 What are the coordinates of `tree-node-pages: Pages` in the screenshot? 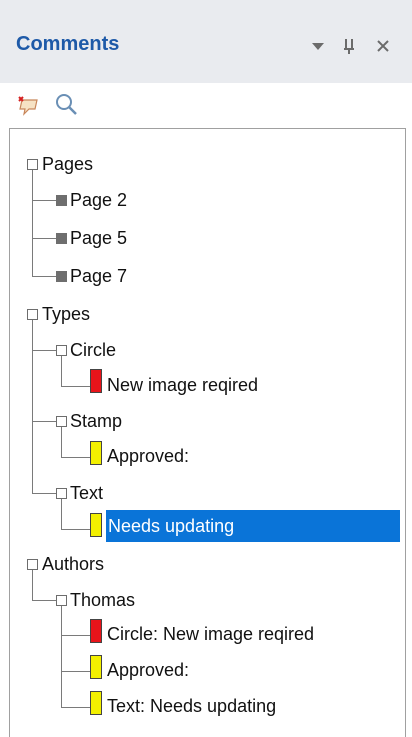 It's located at (67, 164).